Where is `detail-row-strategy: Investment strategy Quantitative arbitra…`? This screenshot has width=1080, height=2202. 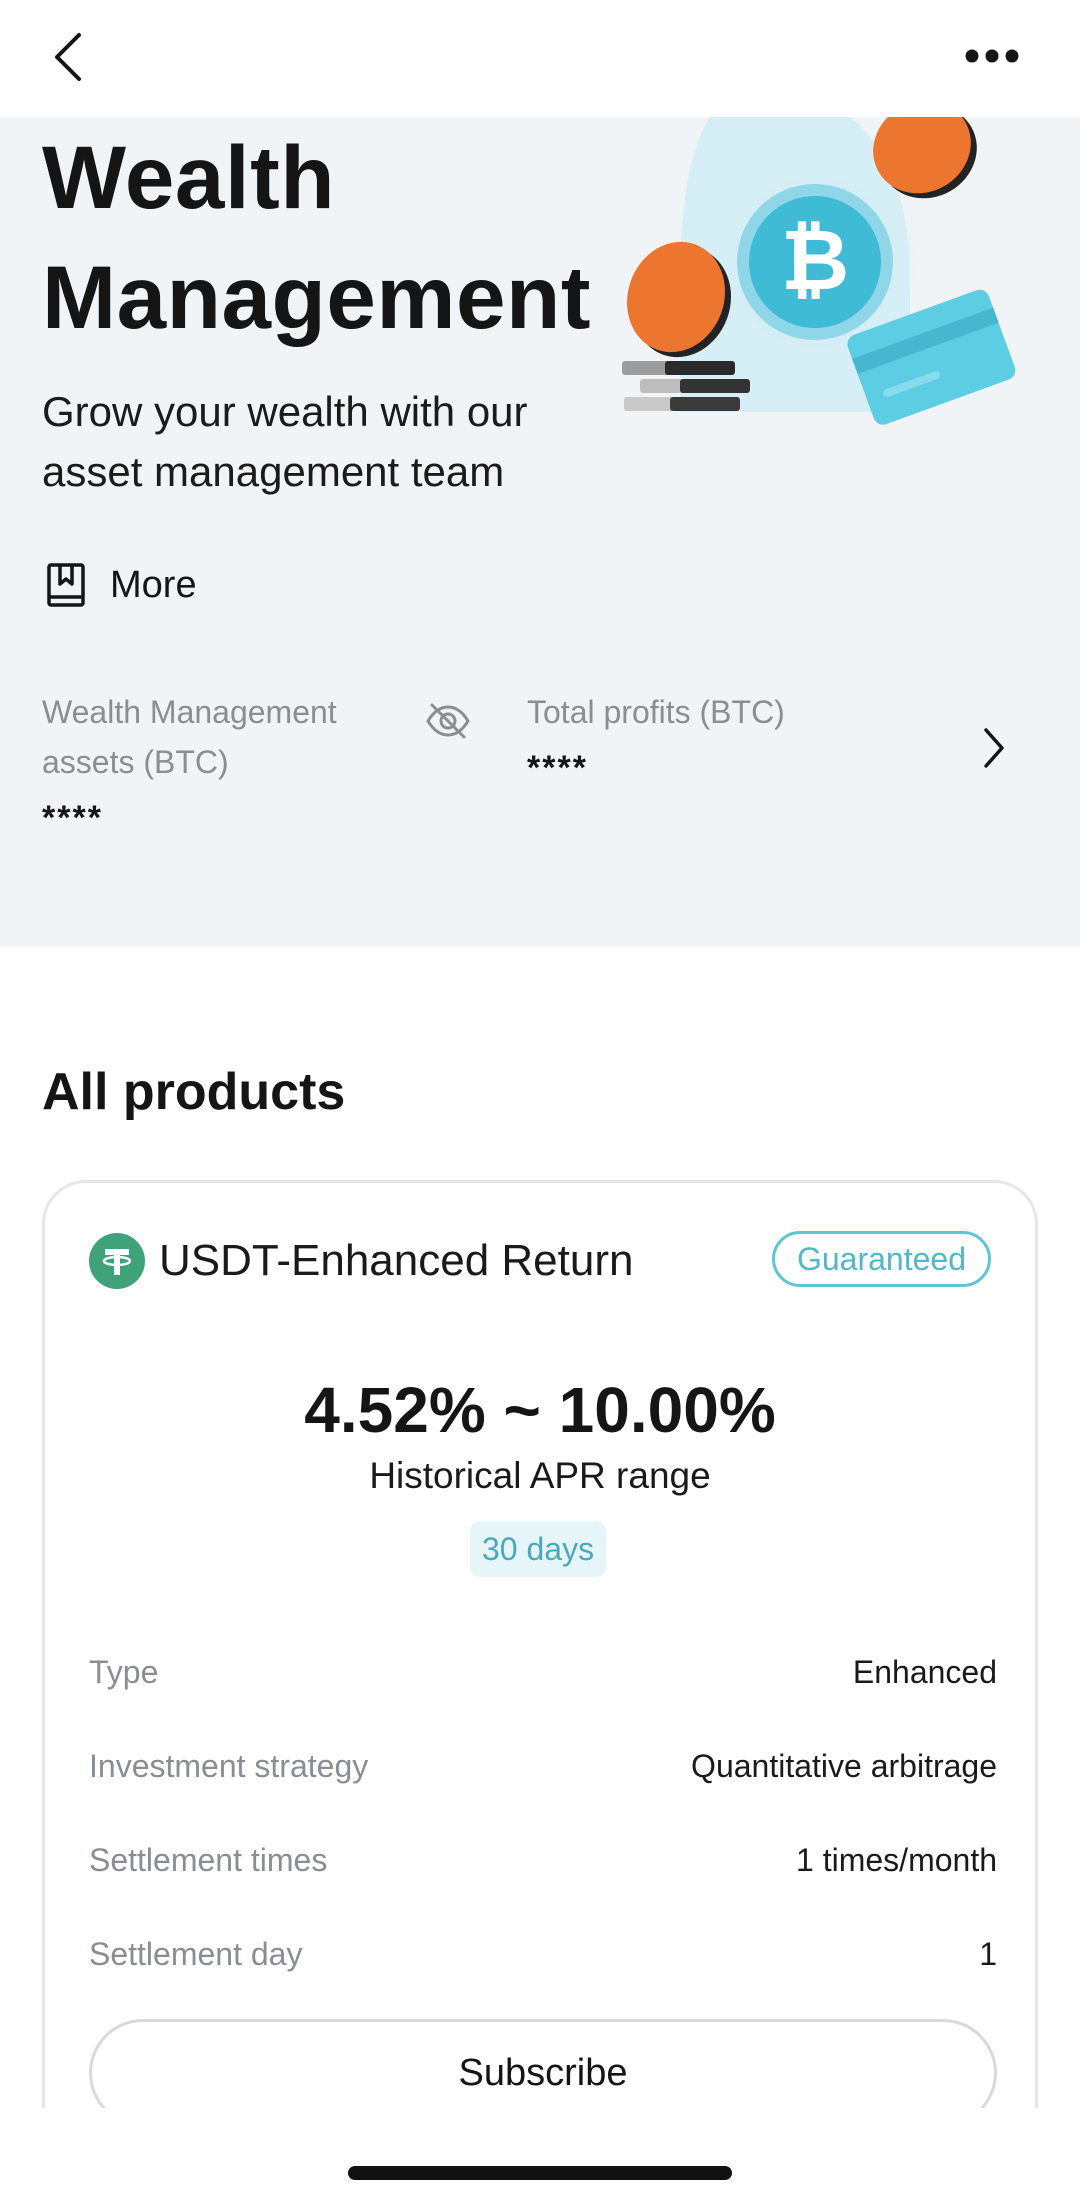
detail-row-strategy: Investment strategy Quantitative arbitra… is located at coordinates (543, 1766).